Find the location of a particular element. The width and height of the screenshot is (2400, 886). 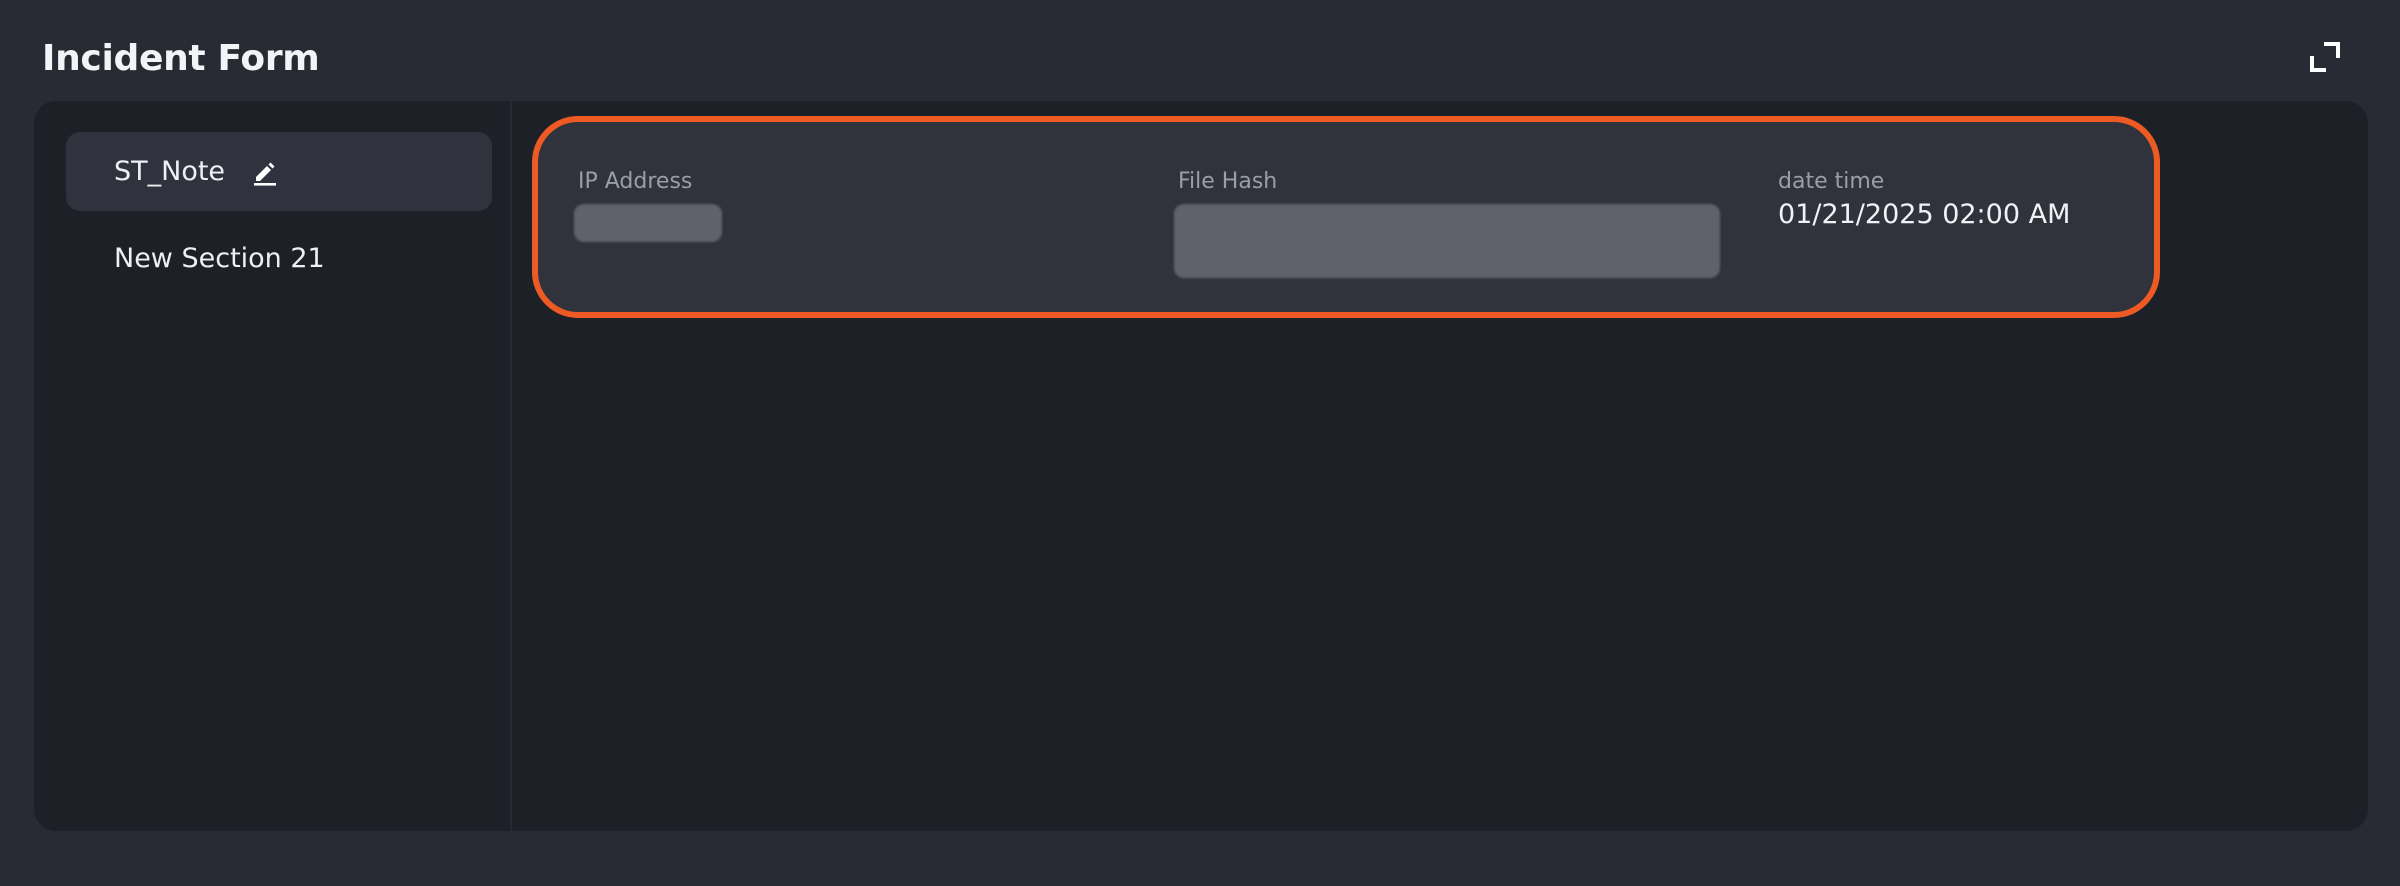

expand-icon is located at coordinates (2325, 57).